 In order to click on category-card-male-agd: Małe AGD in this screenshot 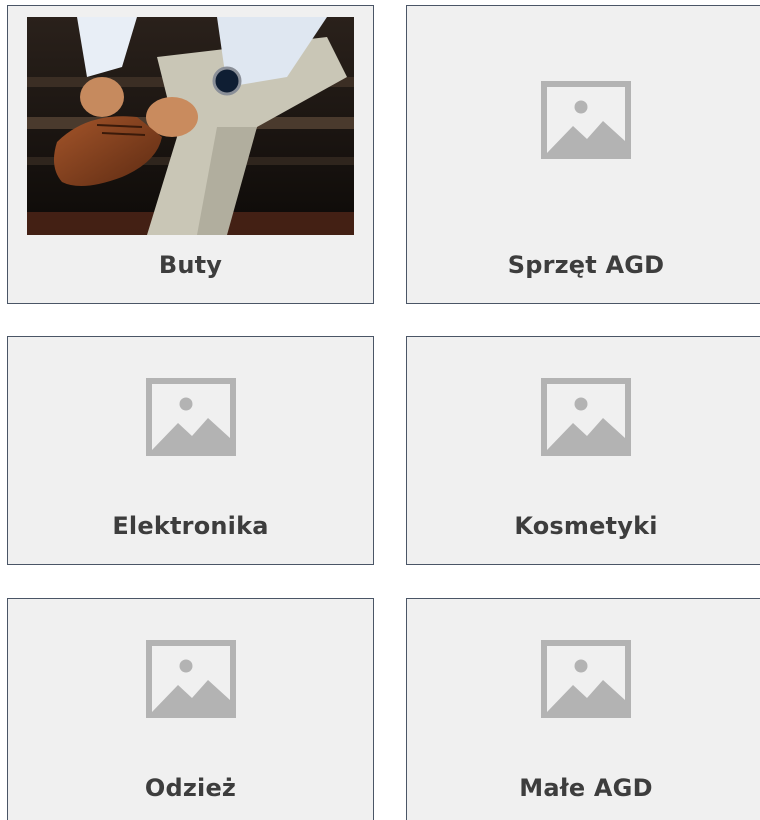, I will do `click(583, 709)`.